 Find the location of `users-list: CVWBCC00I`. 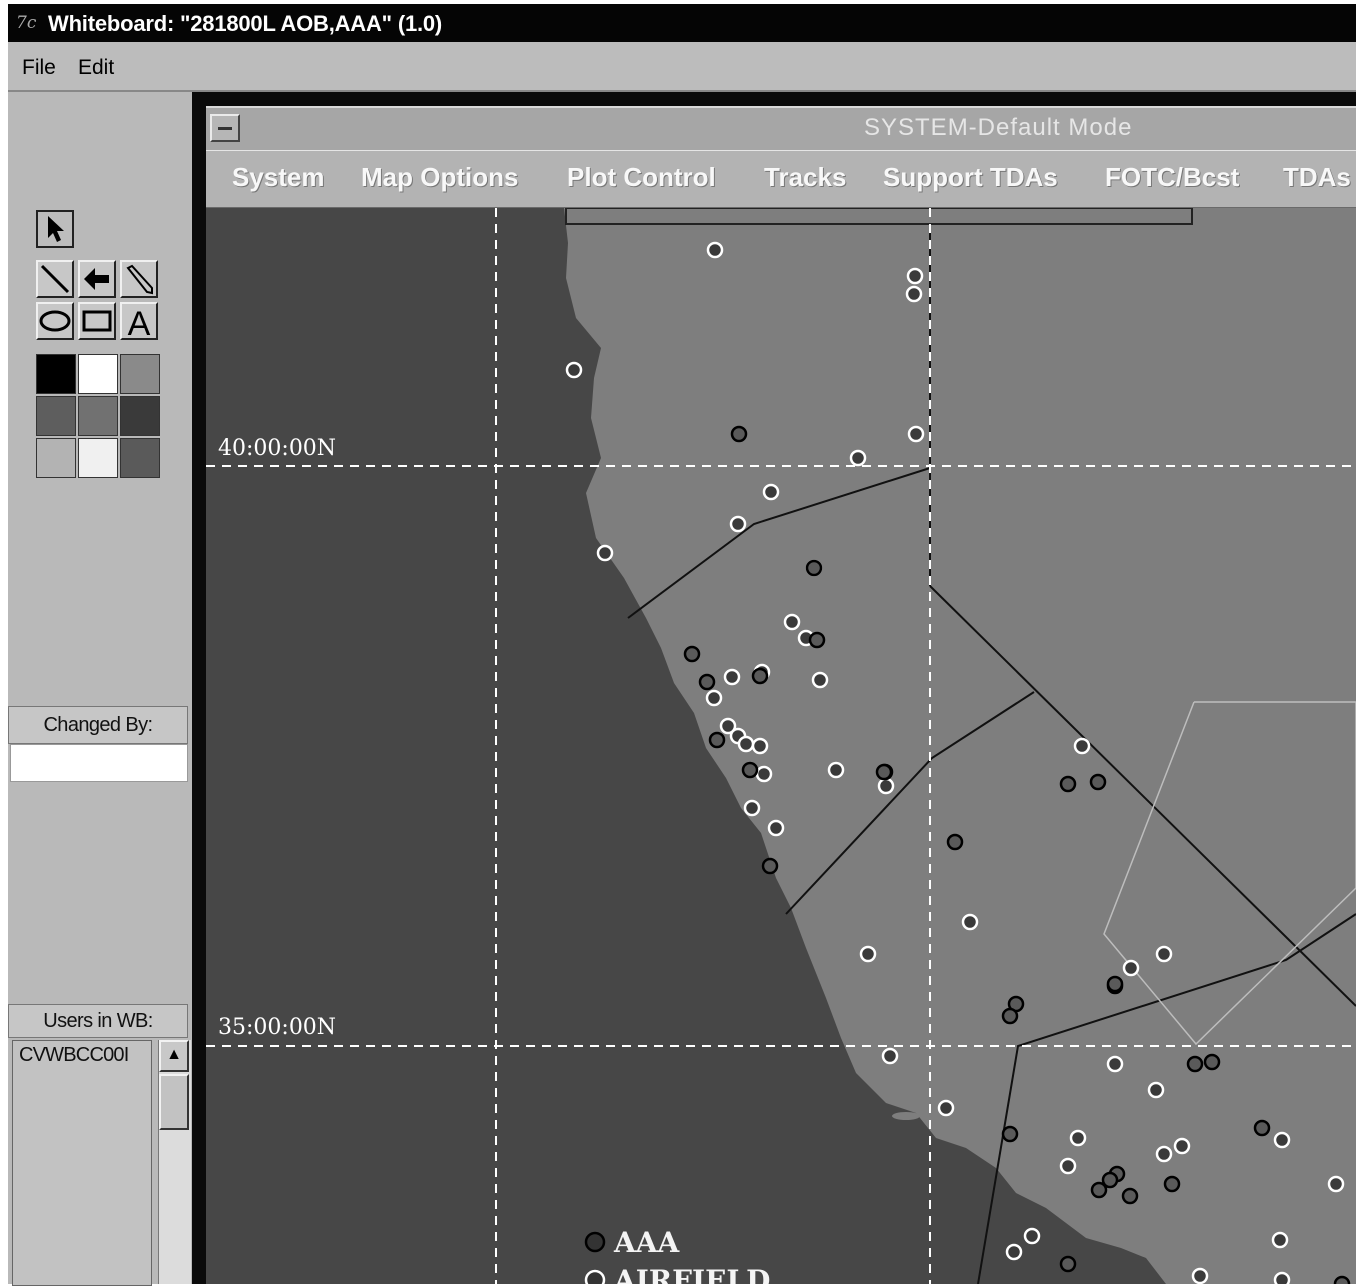

users-list: CVWBCC00I is located at coordinates (82, 1163).